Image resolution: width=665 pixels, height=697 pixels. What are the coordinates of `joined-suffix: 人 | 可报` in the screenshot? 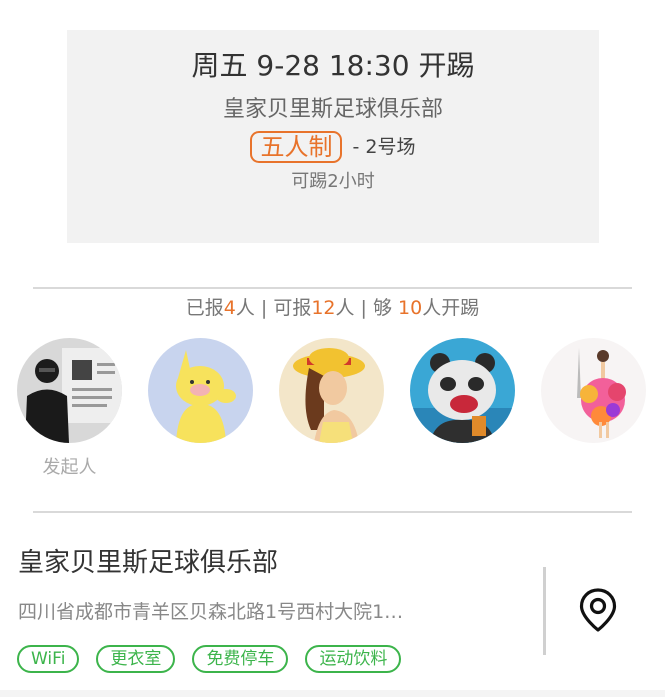 It's located at (273, 308).